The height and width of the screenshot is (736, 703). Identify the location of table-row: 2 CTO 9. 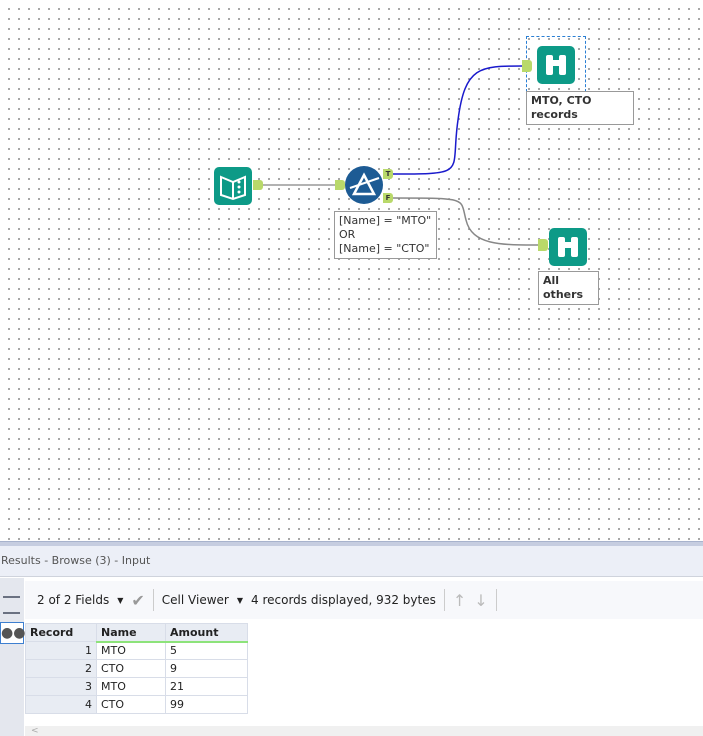
(136, 668).